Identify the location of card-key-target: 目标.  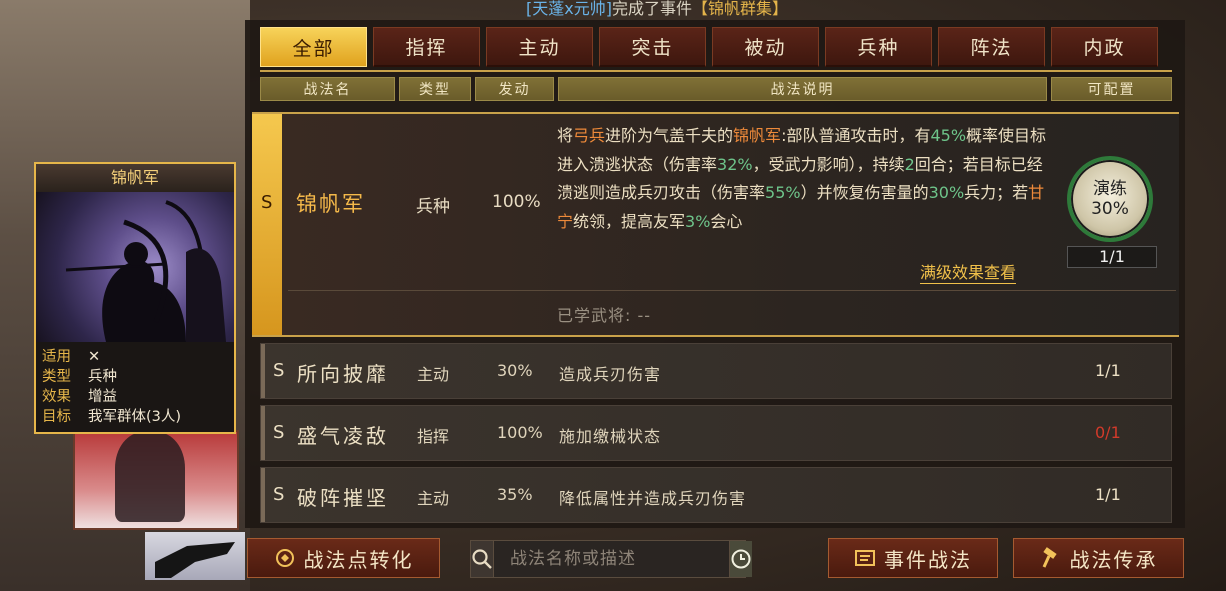
(56, 417).